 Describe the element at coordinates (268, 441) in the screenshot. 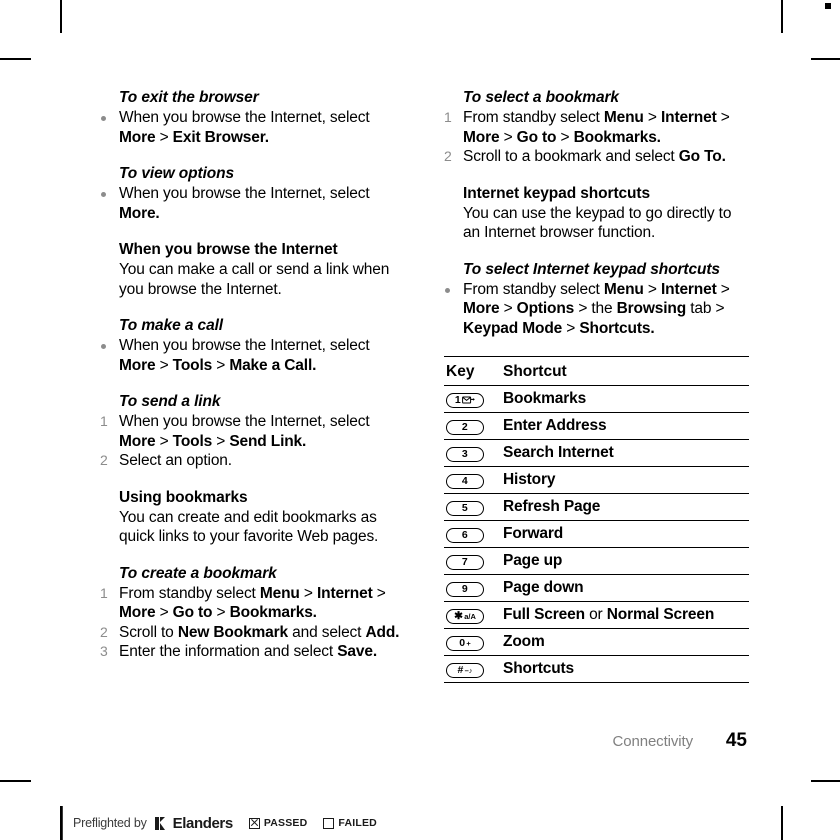

I see `step-text-bold: Send Link.` at that location.